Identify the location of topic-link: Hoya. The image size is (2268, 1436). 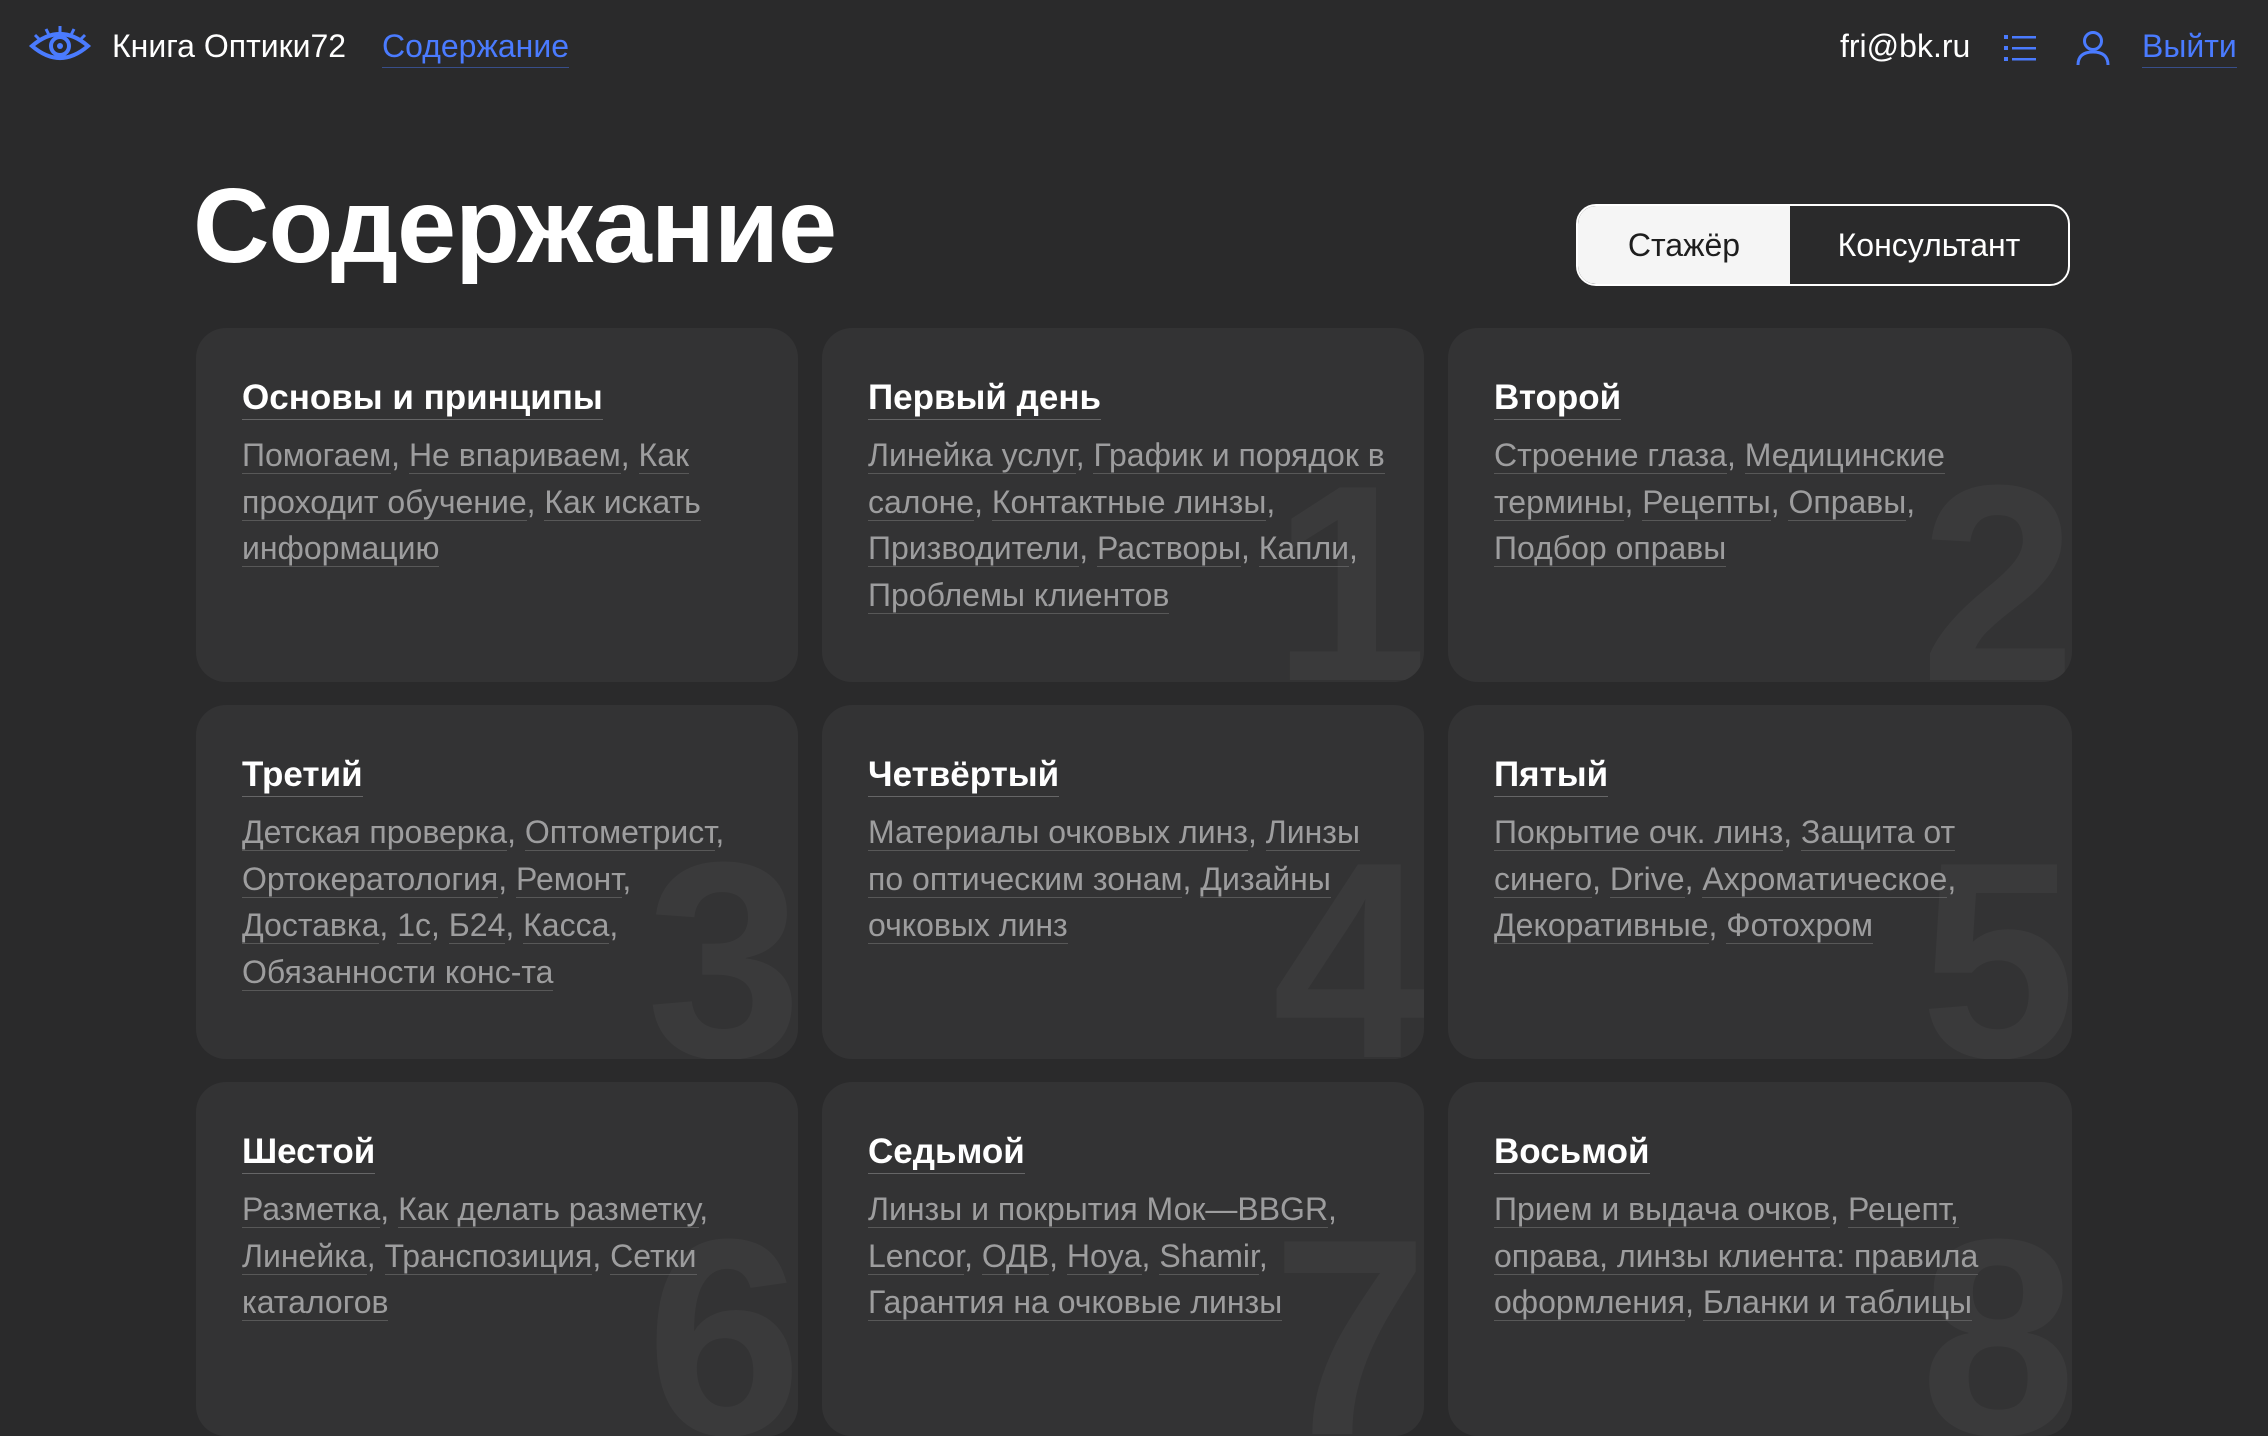
(1104, 1256).